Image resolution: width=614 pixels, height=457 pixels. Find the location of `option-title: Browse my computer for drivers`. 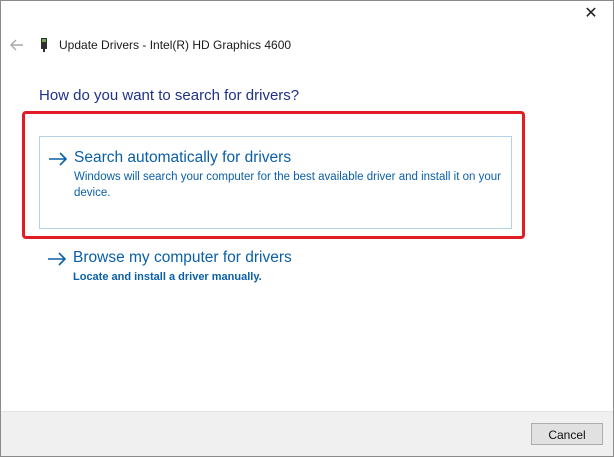

option-title: Browse my computer for drivers is located at coordinates (182, 257).